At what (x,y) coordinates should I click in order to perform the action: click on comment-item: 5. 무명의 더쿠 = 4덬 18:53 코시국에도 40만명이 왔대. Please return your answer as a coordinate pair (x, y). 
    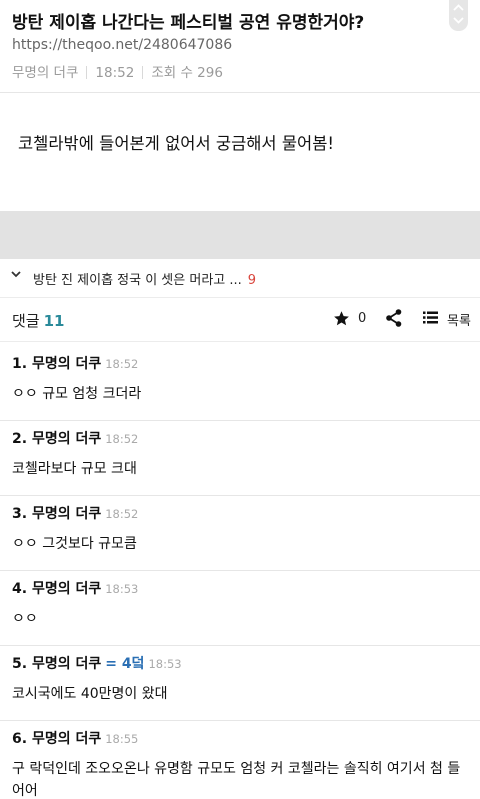
    Looking at the image, I should click on (240, 683).